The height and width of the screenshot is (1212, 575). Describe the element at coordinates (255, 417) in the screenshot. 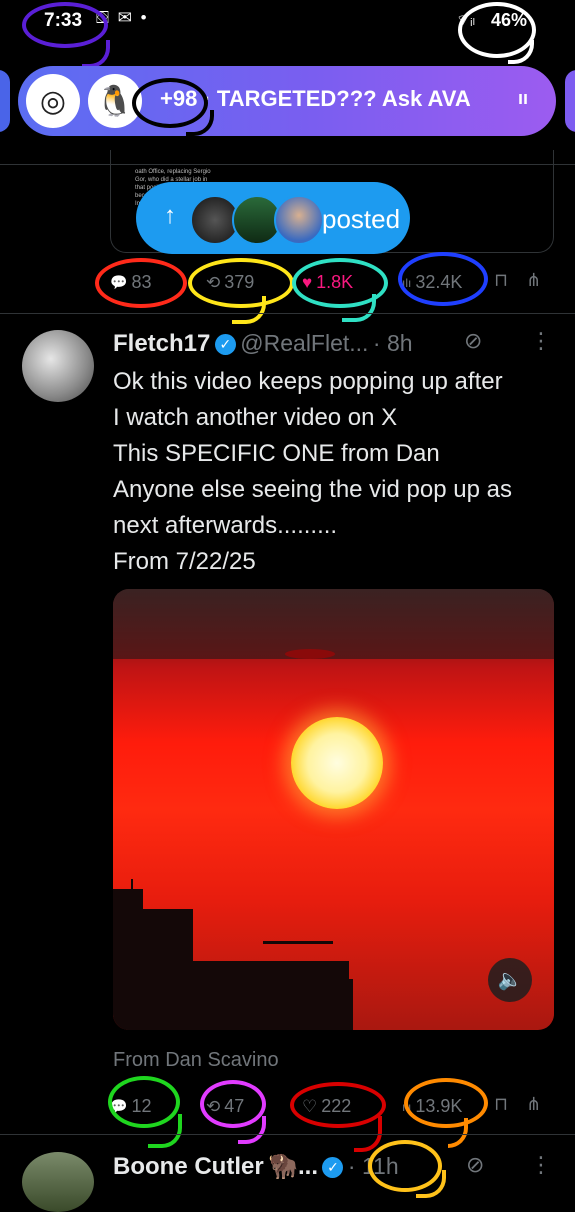

I see `tweet-text-line: I watch another video on X` at that location.